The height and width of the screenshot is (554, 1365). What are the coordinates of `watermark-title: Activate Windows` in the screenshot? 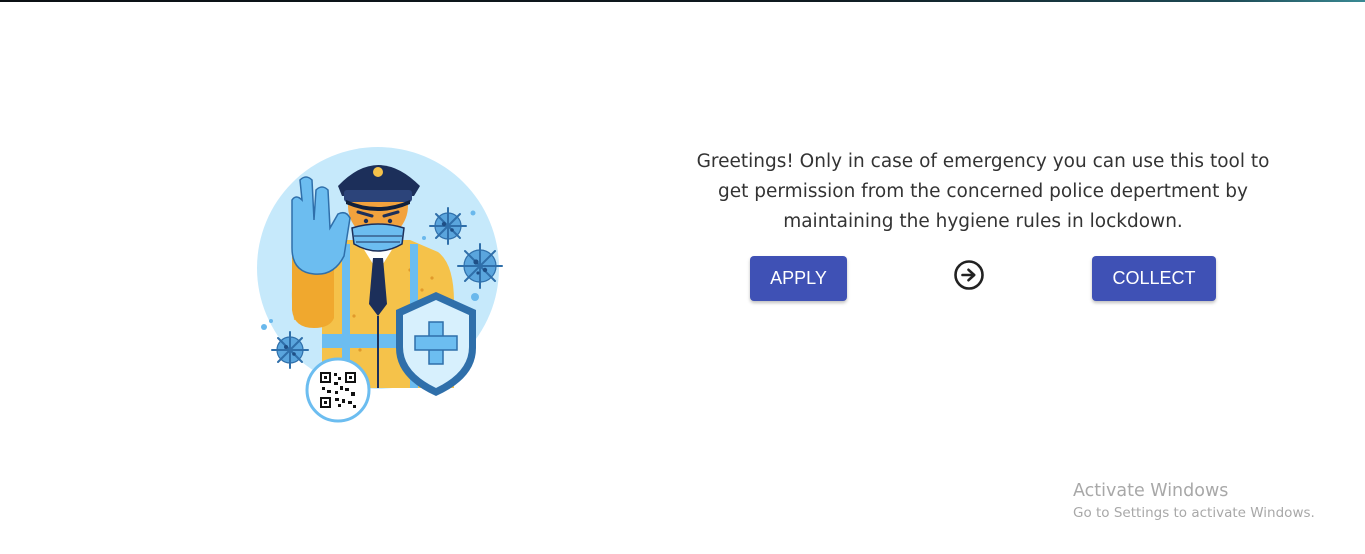 It's located at (1151, 491).